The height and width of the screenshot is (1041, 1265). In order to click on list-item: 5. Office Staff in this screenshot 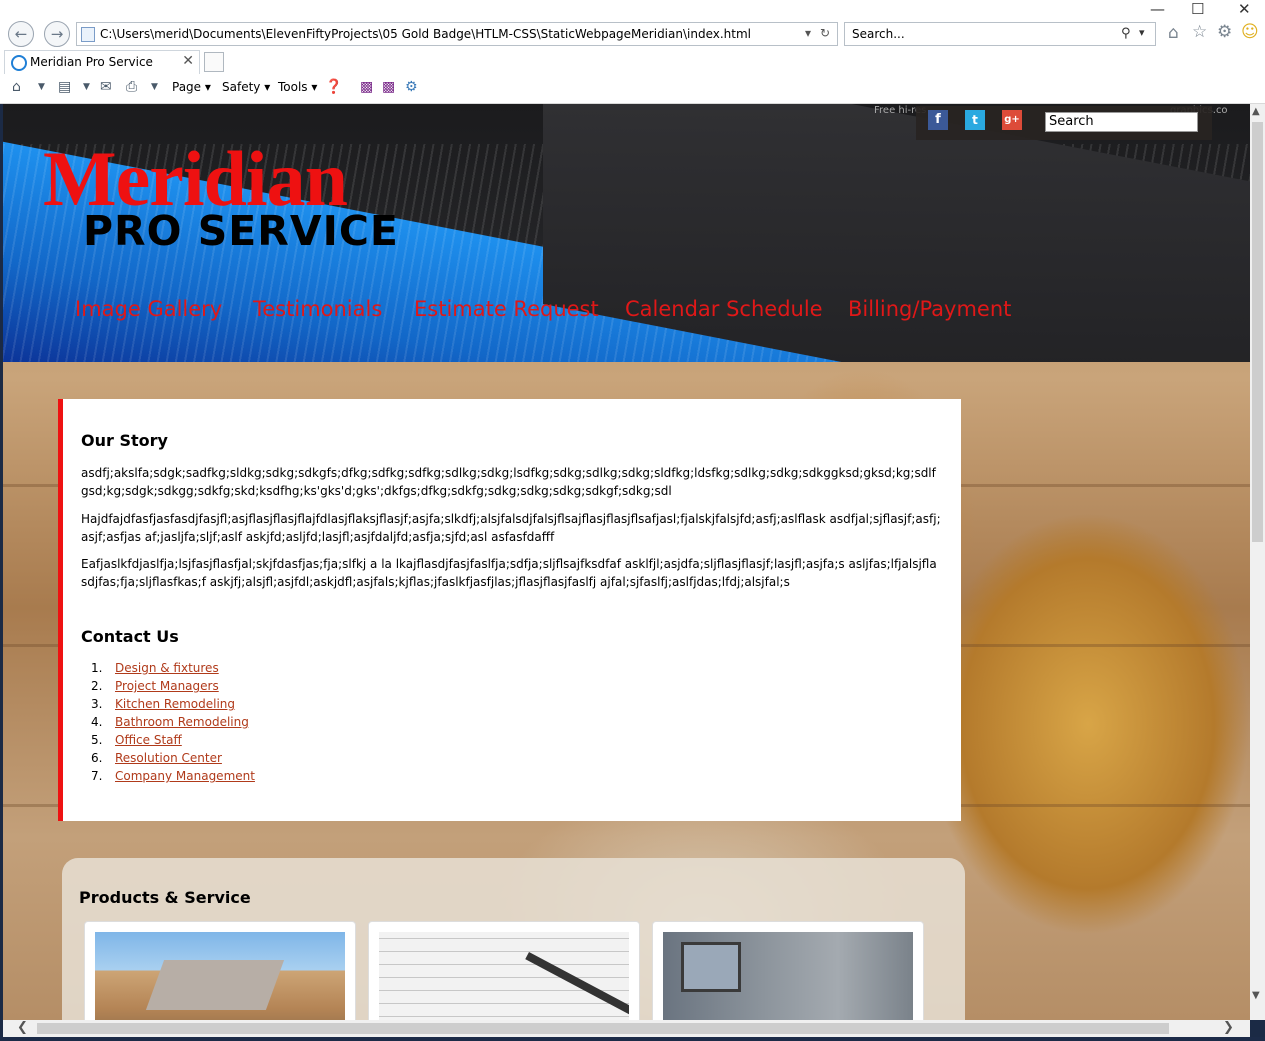, I will do `click(136, 740)`.